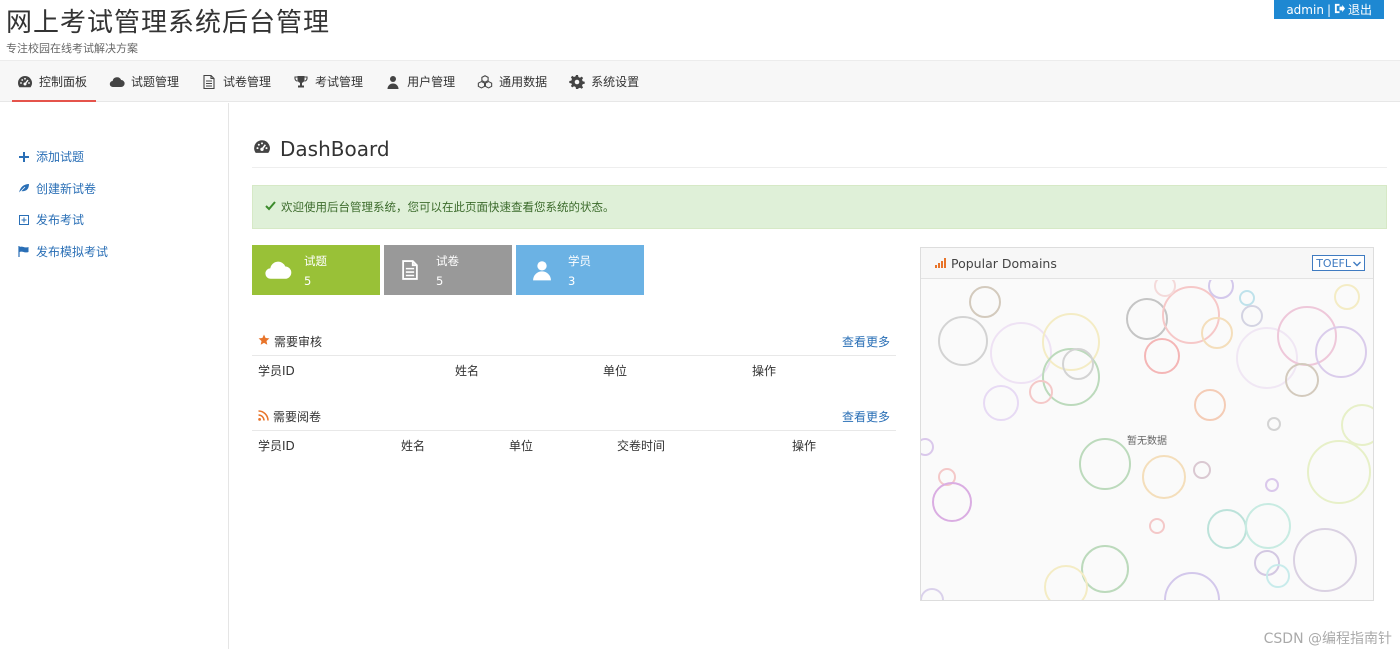  What do you see at coordinates (1333, 263) in the screenshot?
I see `domain-select-value: TOEFL` at bounding box center [1333, 263].